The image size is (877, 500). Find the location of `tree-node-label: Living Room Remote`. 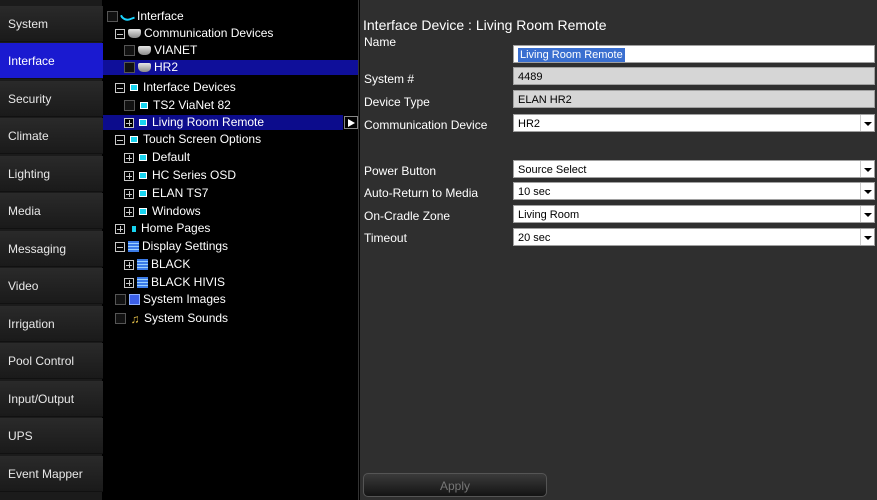

tree-node-label: Living Room Remote is located at coordinates (208, 122).